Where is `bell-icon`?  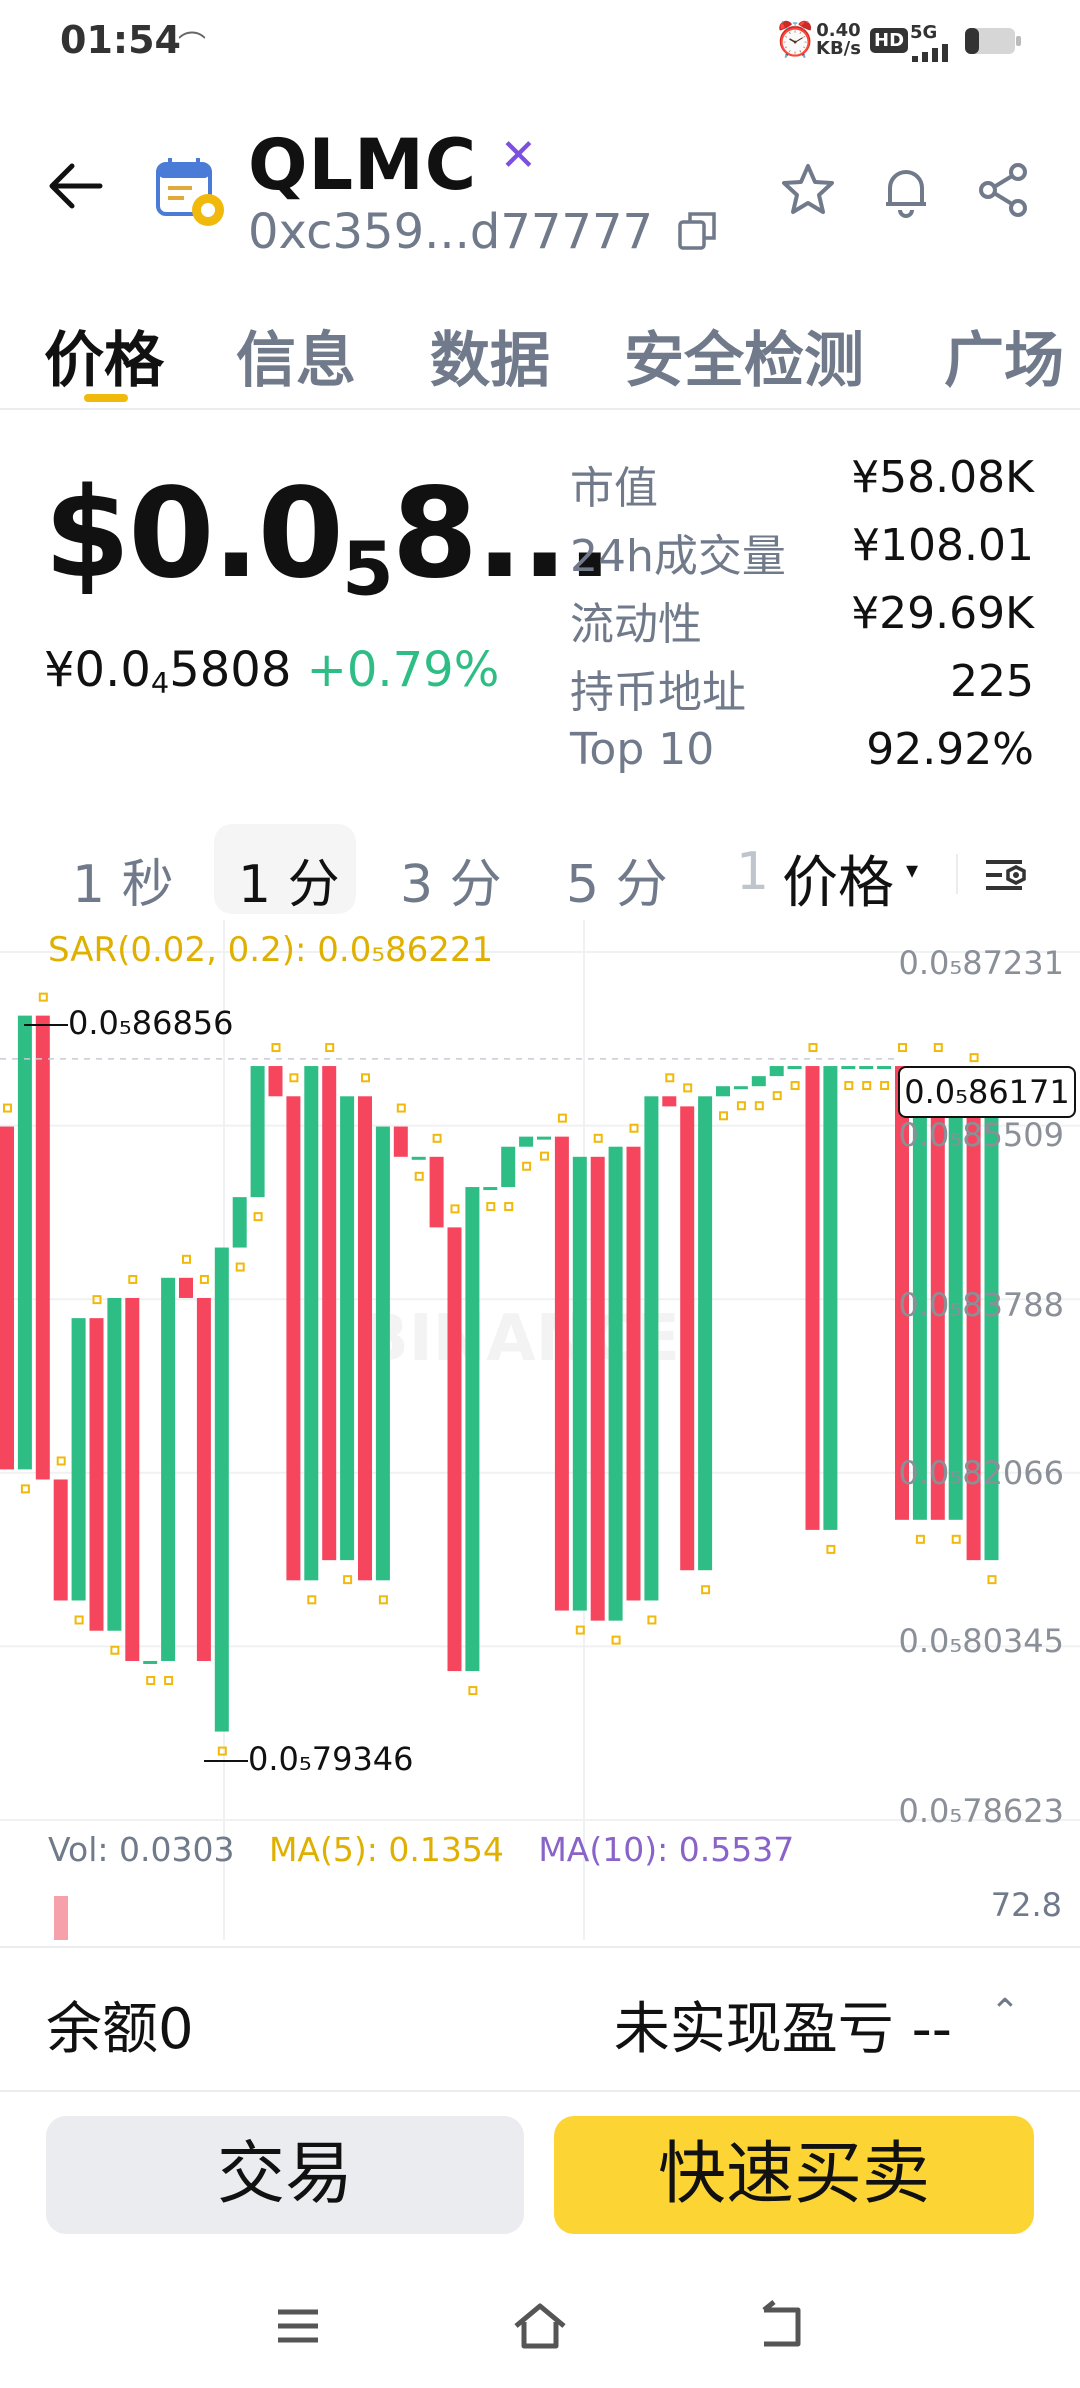
bell-icon is located at coordinates (906, 190).